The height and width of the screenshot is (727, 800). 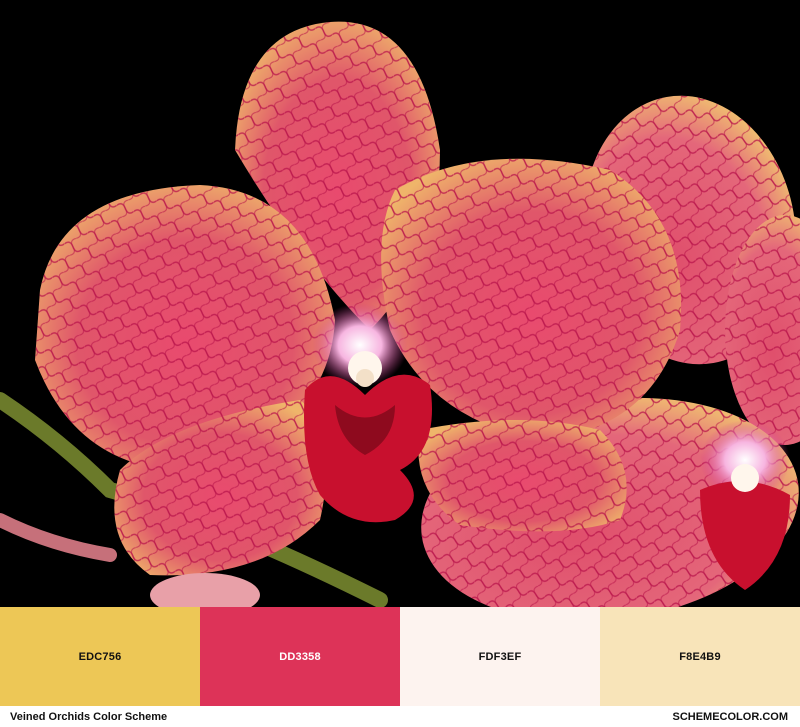 I want to click on site-name: SCHEMECOLOR.COM, so click(x=731, y=717).